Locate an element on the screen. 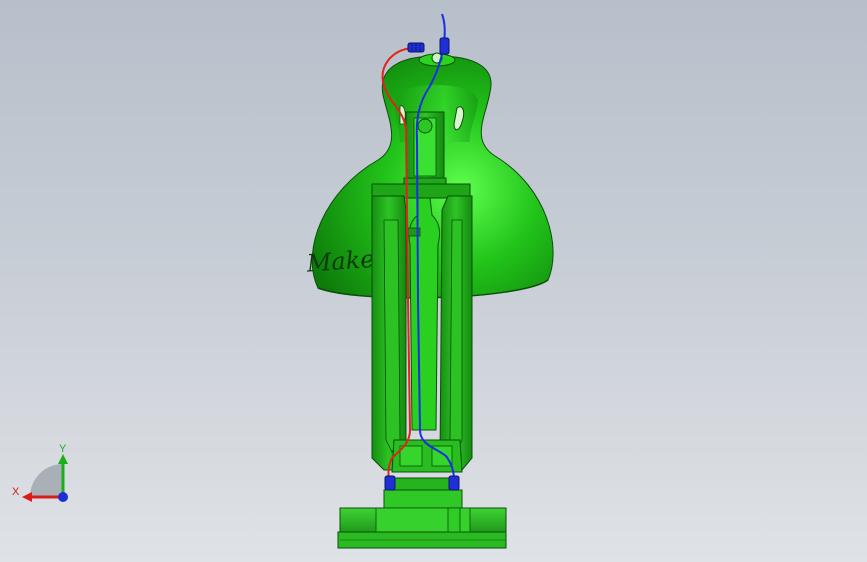 The image size is (867, 562). base-plate is located at coordinates (422, 528).